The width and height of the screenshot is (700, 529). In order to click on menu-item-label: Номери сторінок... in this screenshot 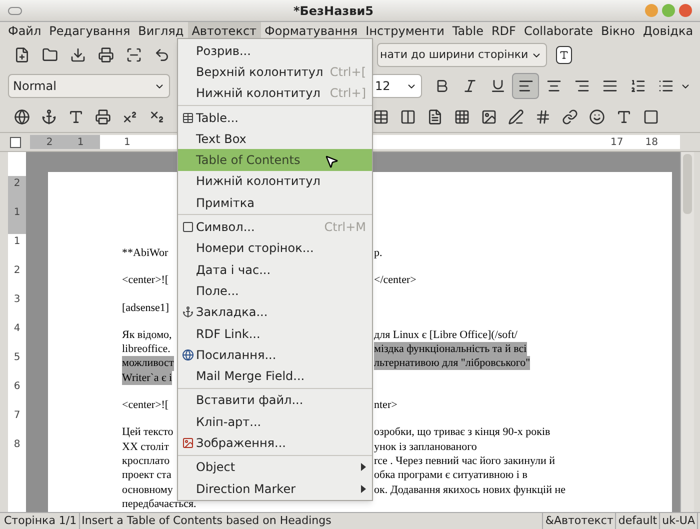, I will do `click(255, 249)`.